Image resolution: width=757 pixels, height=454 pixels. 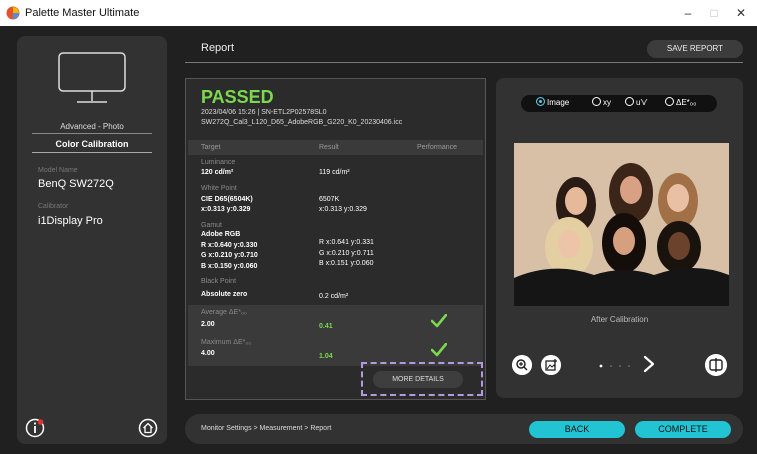 What do you see at coordinates (601, 103) in the screenshot?
I see `radio-xy: xy` at bounding box center [601, 103].